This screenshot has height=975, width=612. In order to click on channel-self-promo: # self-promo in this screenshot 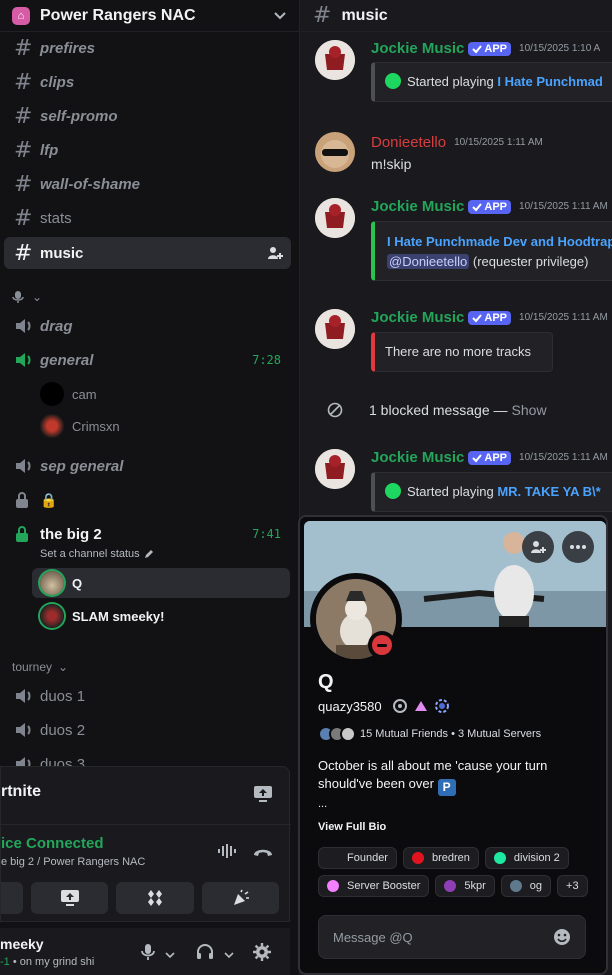, I will do `click(147, 116)`.